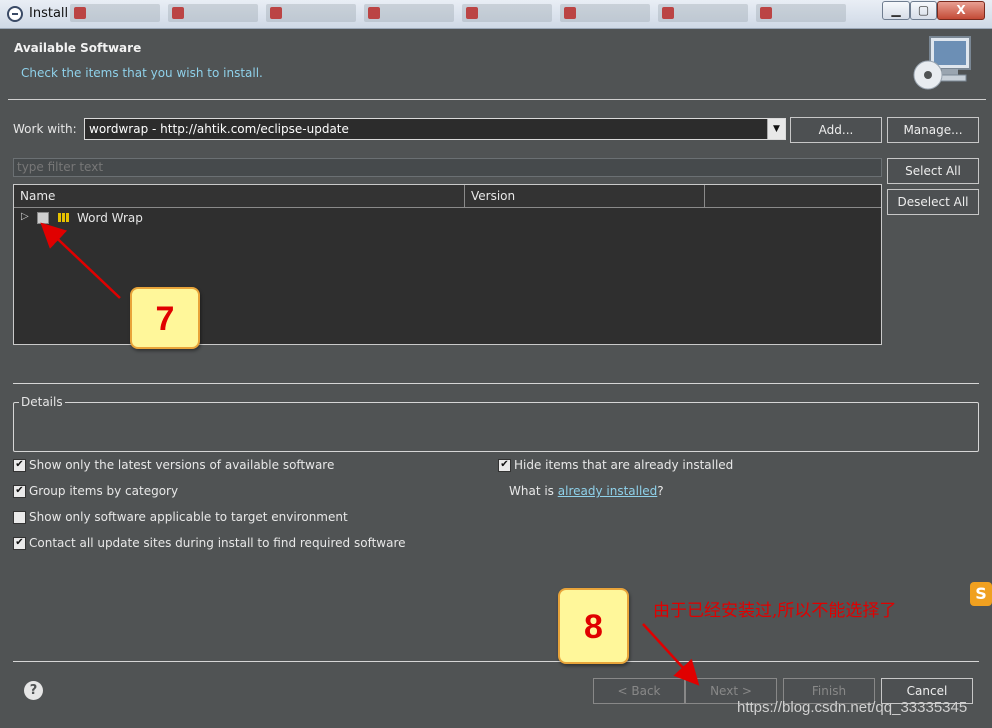 Image resolution: width=992 pixels, height=728 pixels. I want to click on step-7-callout: 7, so click(165, 318).